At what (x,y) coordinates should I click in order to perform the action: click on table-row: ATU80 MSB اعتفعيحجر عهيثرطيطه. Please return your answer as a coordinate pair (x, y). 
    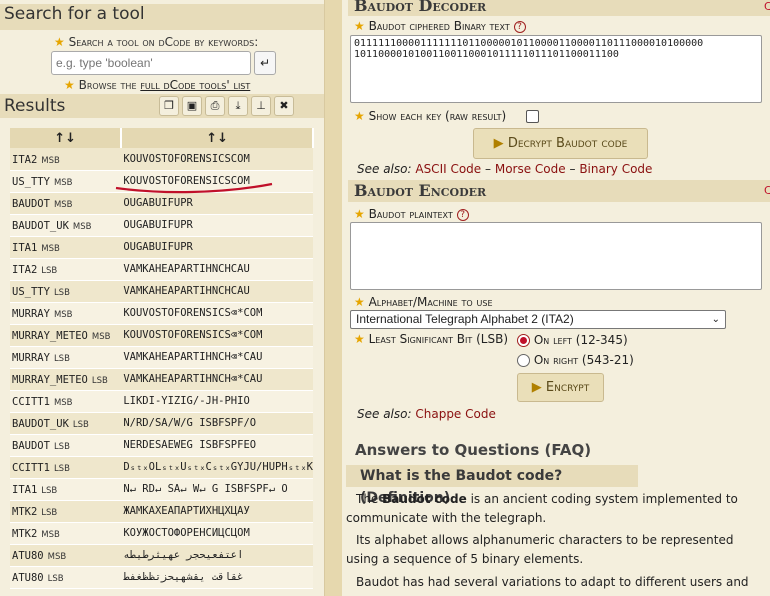
    Looking at the image, I should click on (161, 555).